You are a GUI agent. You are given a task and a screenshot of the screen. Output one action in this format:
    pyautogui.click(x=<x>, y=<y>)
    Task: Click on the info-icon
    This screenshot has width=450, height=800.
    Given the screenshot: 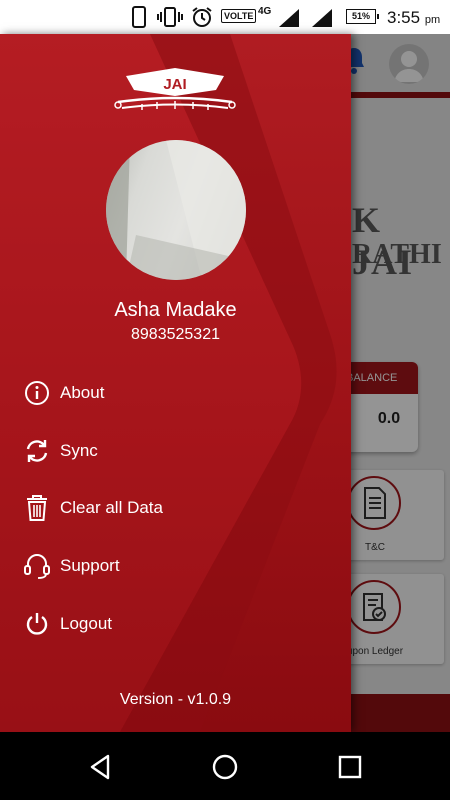 What is the action you would take?
    pyautogui.click(x=37, y=393)
    